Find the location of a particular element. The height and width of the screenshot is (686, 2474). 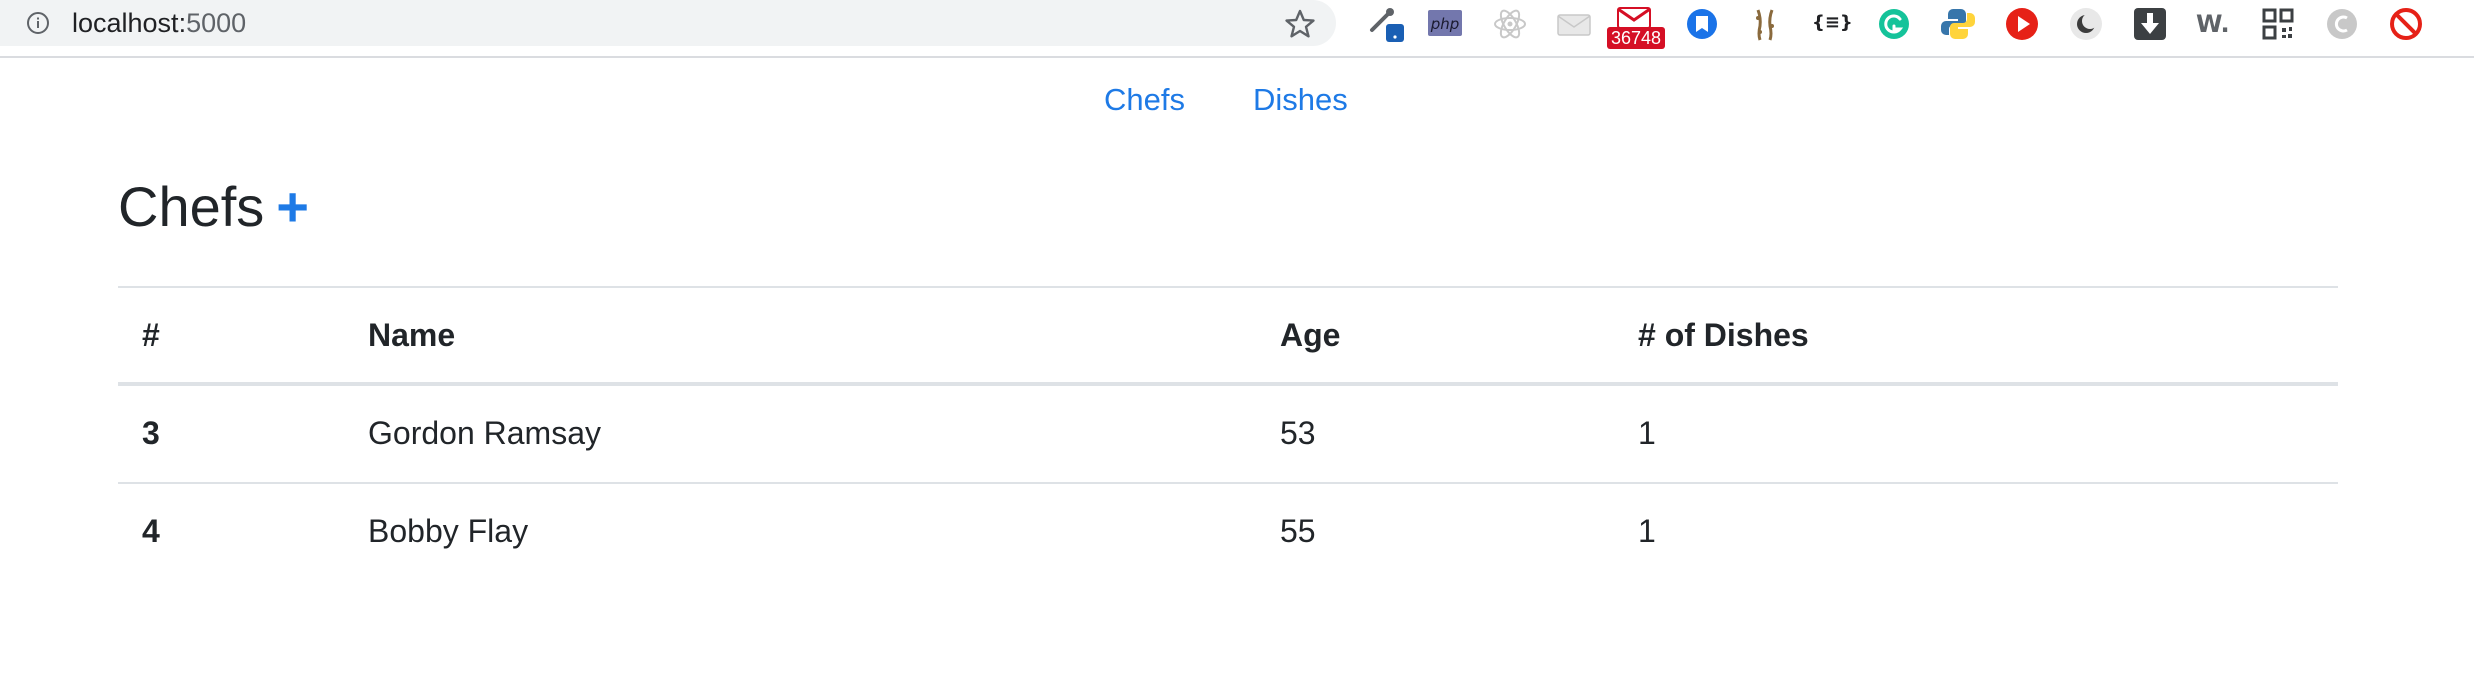

gmail-unread-badge: 36748 is located at coordinates (1636, 38).